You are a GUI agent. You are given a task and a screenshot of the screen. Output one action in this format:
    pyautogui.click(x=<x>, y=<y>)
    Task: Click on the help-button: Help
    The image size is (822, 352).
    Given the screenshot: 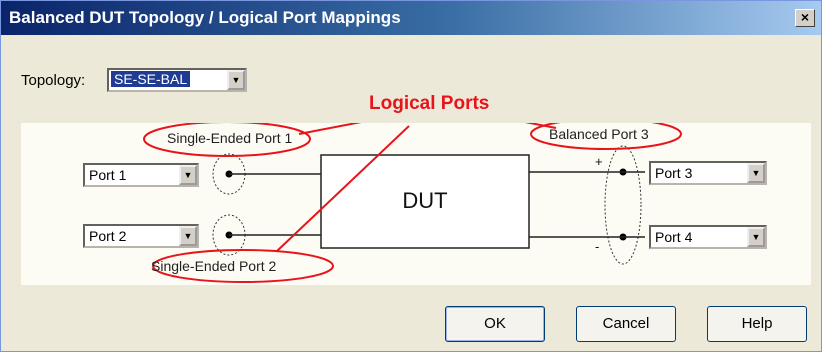 What is the action you would take?
    pyautogui.click(x=757, y=324)
    